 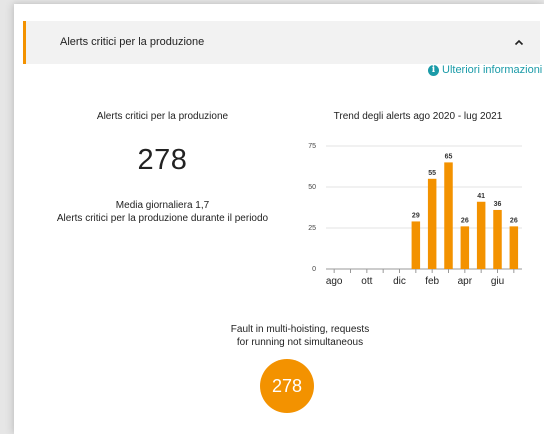 I want to click on daily-average: Media giornaliera 1,7, so click(x=162, y=205).